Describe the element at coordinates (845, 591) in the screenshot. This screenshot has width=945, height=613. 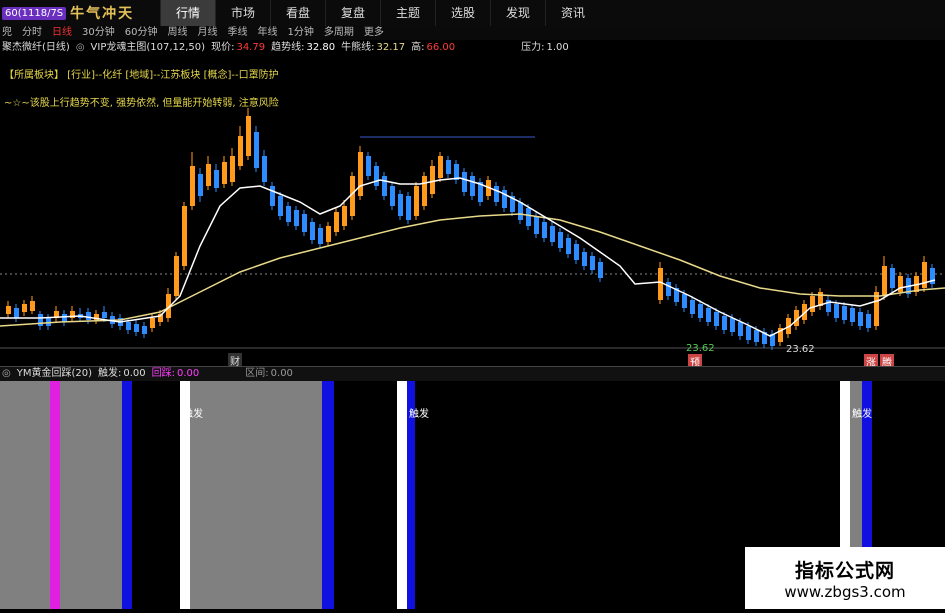
I see `watermark-url: www.zbgs3.com` at that location.